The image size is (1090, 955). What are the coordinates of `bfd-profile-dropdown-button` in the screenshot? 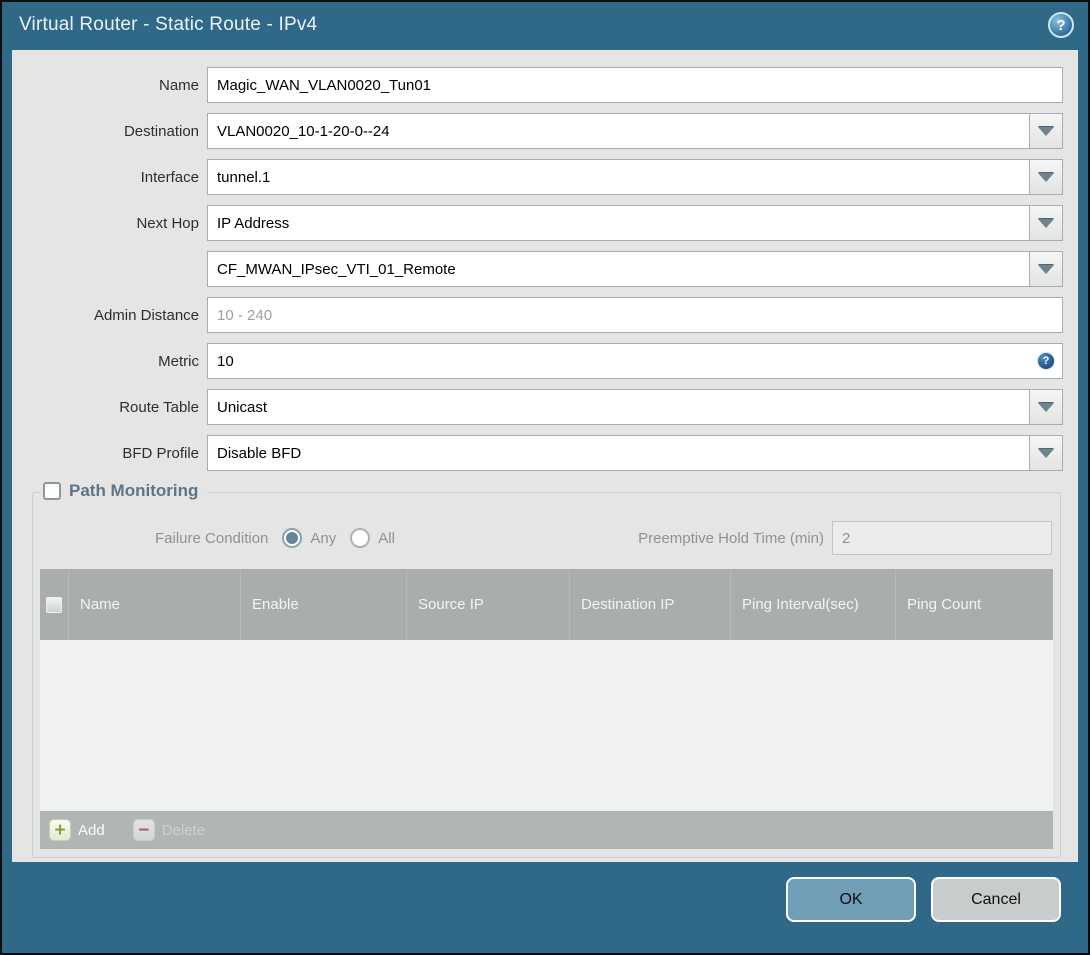 It's located at (1046, 453).